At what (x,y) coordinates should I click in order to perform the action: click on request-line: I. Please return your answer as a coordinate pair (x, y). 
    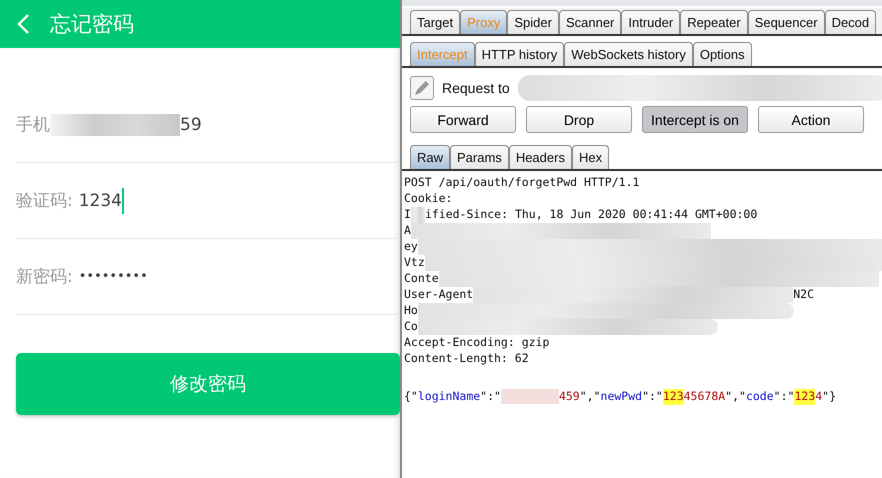
    Looking at the image, I should click on (407, 215).